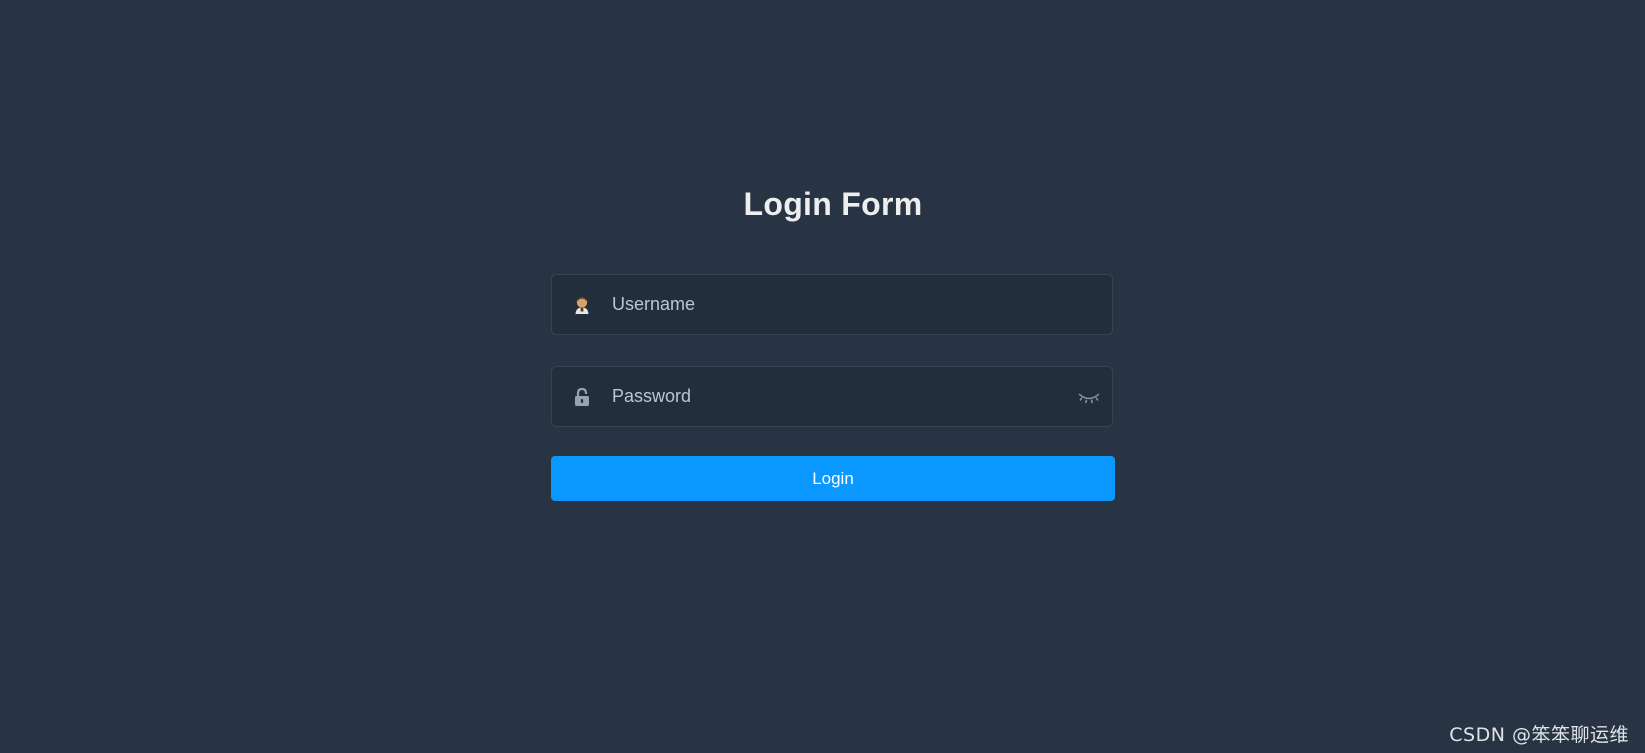  Describe the element at coordinates (582, 305) in the screenshot. I see `user-icon` at that location.